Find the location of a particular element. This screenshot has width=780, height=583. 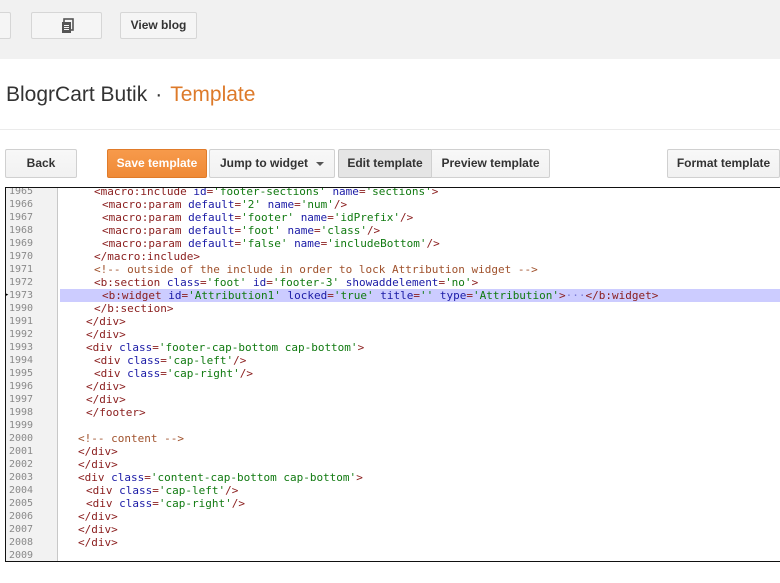

code-line: 2002 </div> is located at coordinates (393, 464).